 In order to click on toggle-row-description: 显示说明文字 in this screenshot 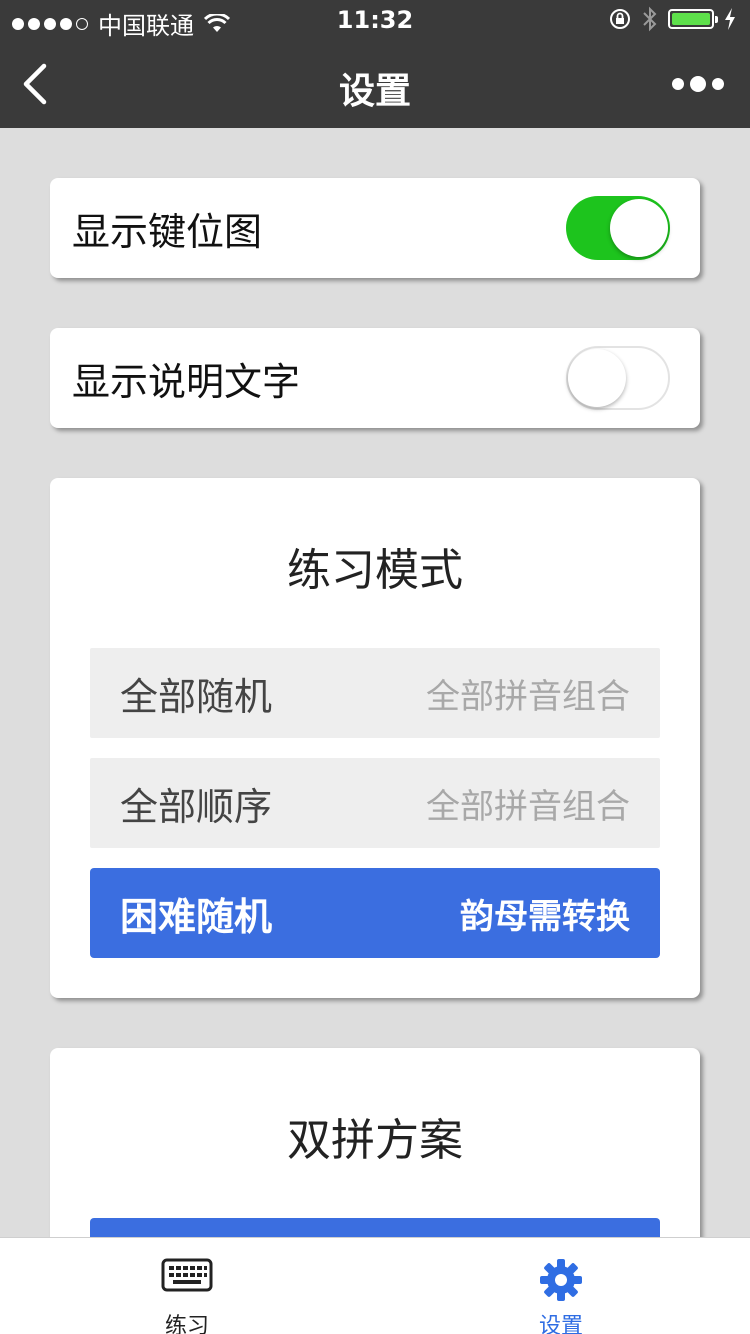, I will do `click(375, 378)`.